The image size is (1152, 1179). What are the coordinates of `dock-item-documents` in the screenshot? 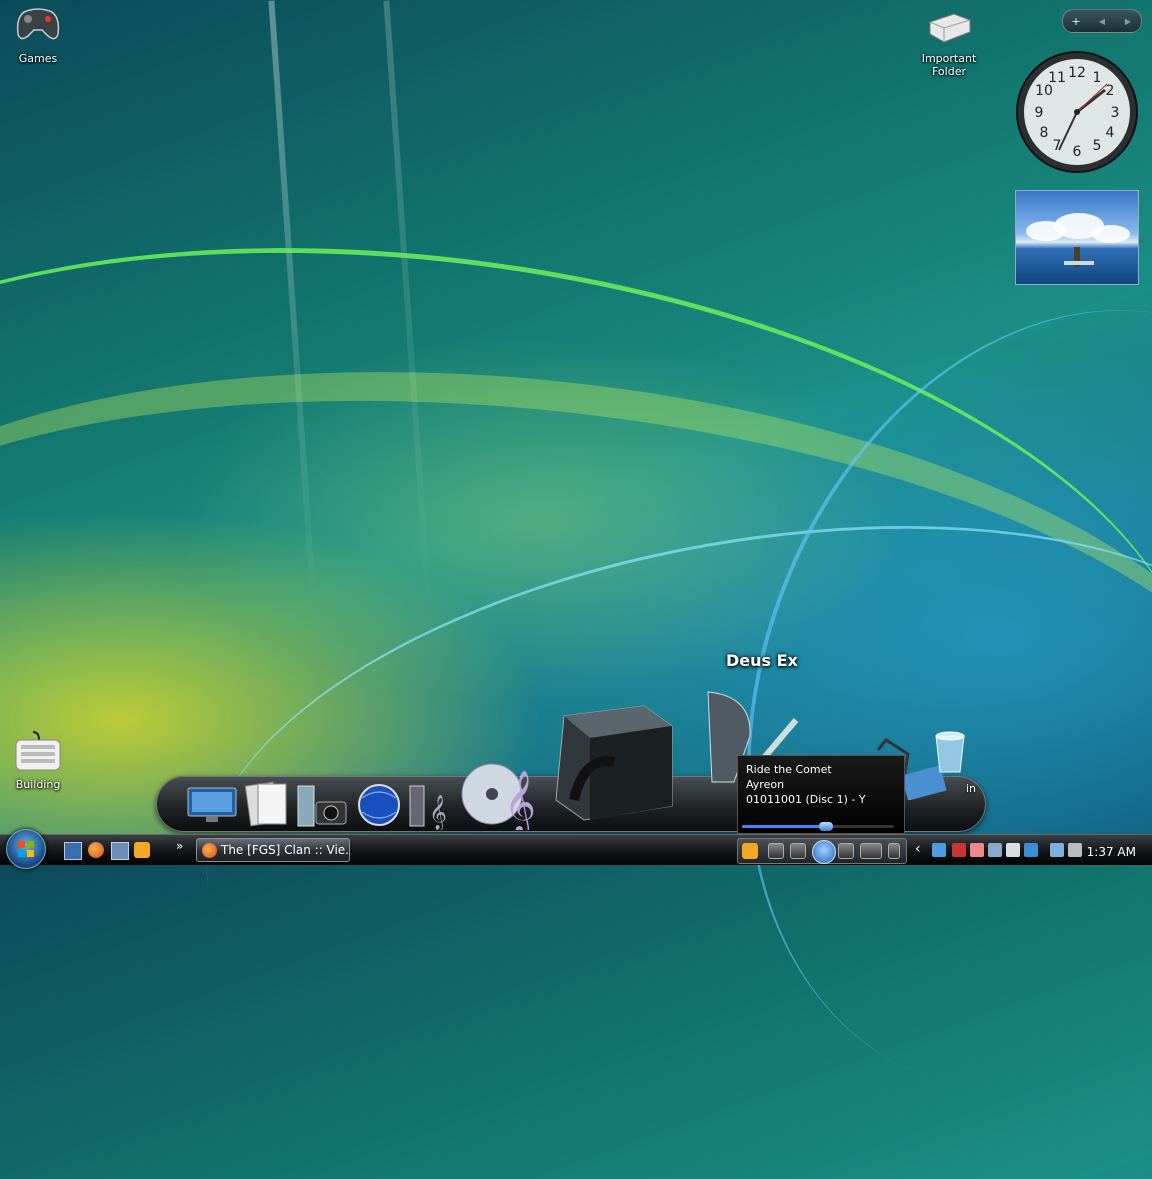 It's located at (268, 804).